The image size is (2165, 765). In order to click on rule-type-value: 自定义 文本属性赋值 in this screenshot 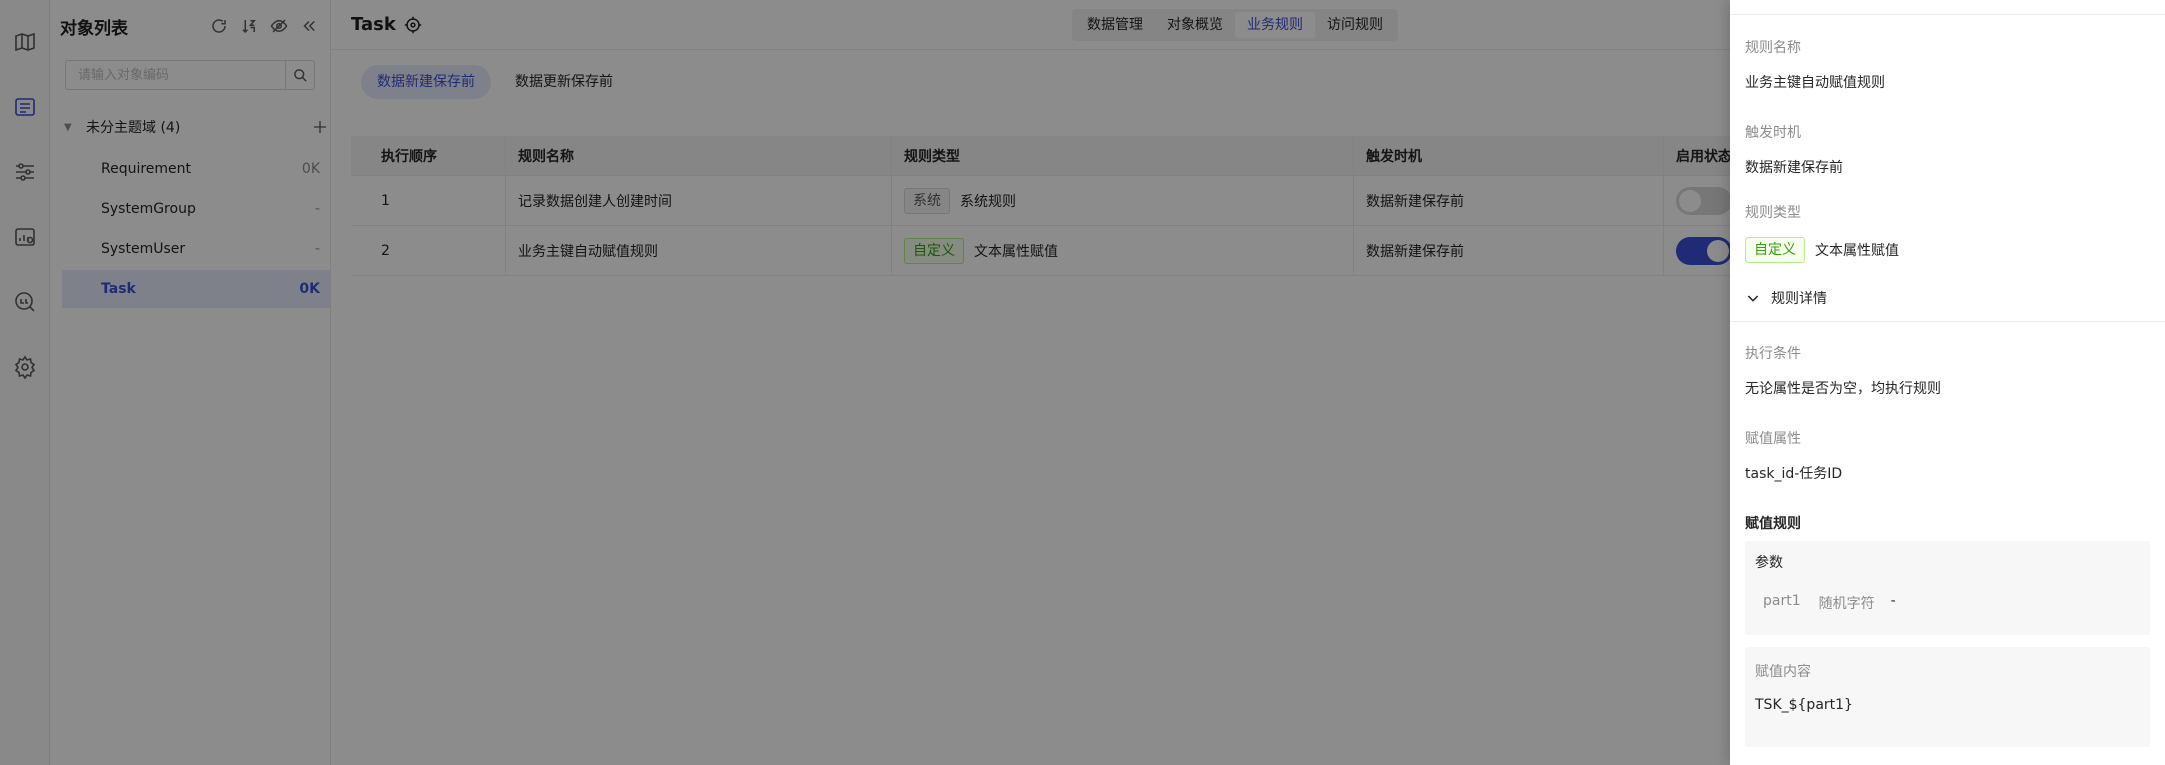, I will do `click(1822, 250)`.